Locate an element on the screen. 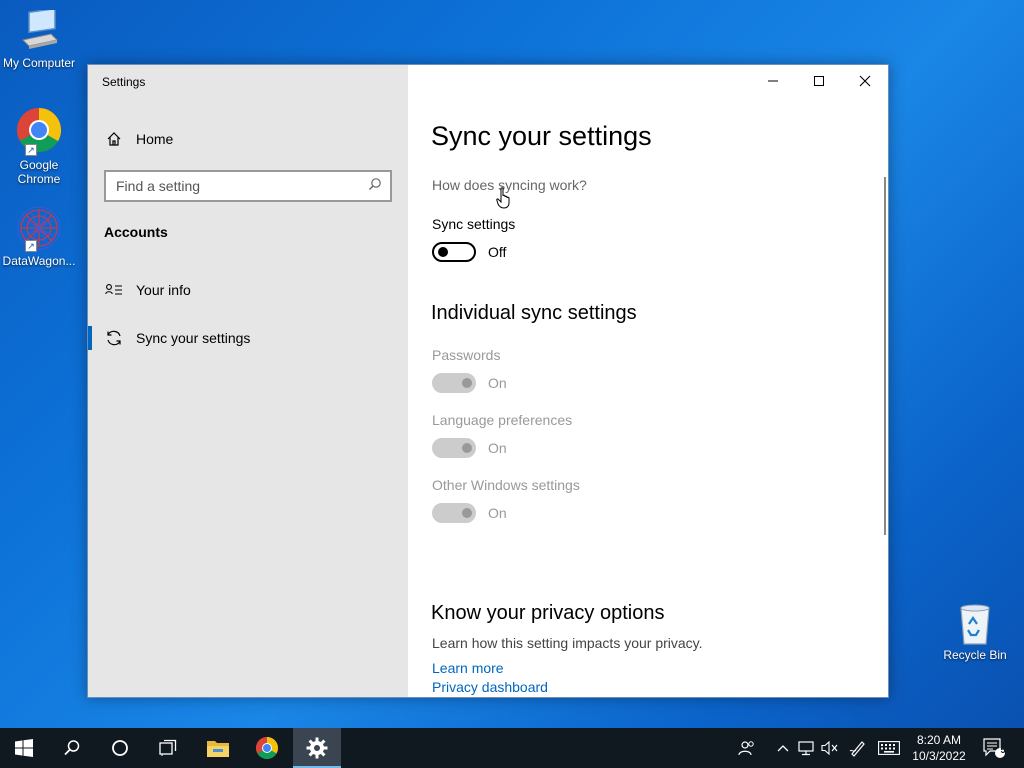 This screenshot has height=768, width=1024. desktop-icon-my-computer: My Computer is located at coordinates (39, 38).